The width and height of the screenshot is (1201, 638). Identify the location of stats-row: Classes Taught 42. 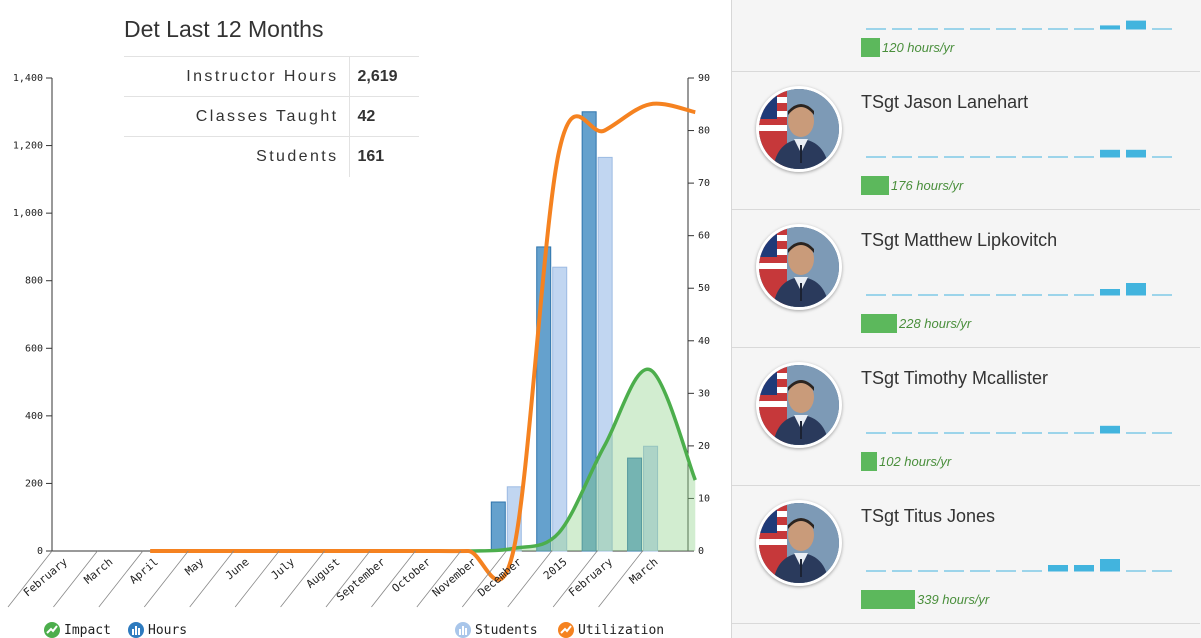
(271, 116).